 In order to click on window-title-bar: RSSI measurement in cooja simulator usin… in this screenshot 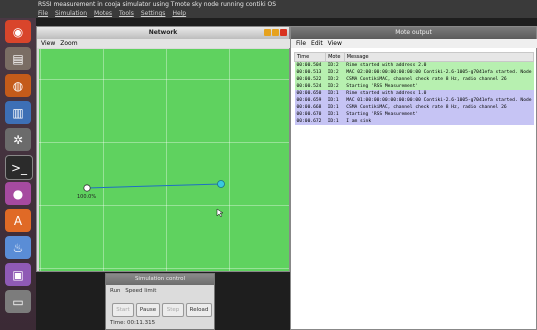, I will do `click(268, 9)`.